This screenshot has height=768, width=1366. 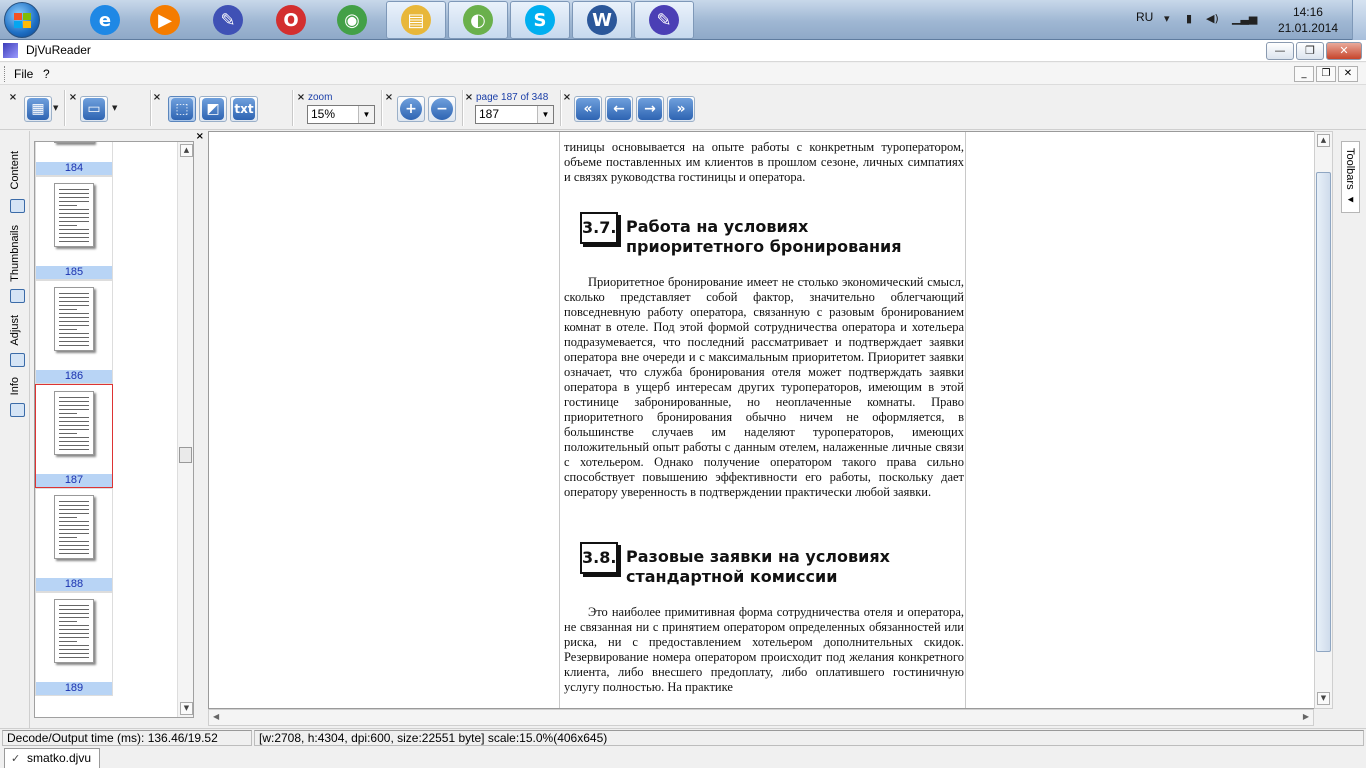 What do you see at coordinates (17, 410) in the screenshot?
I see `info-icon` at bounding box center [17, 410].